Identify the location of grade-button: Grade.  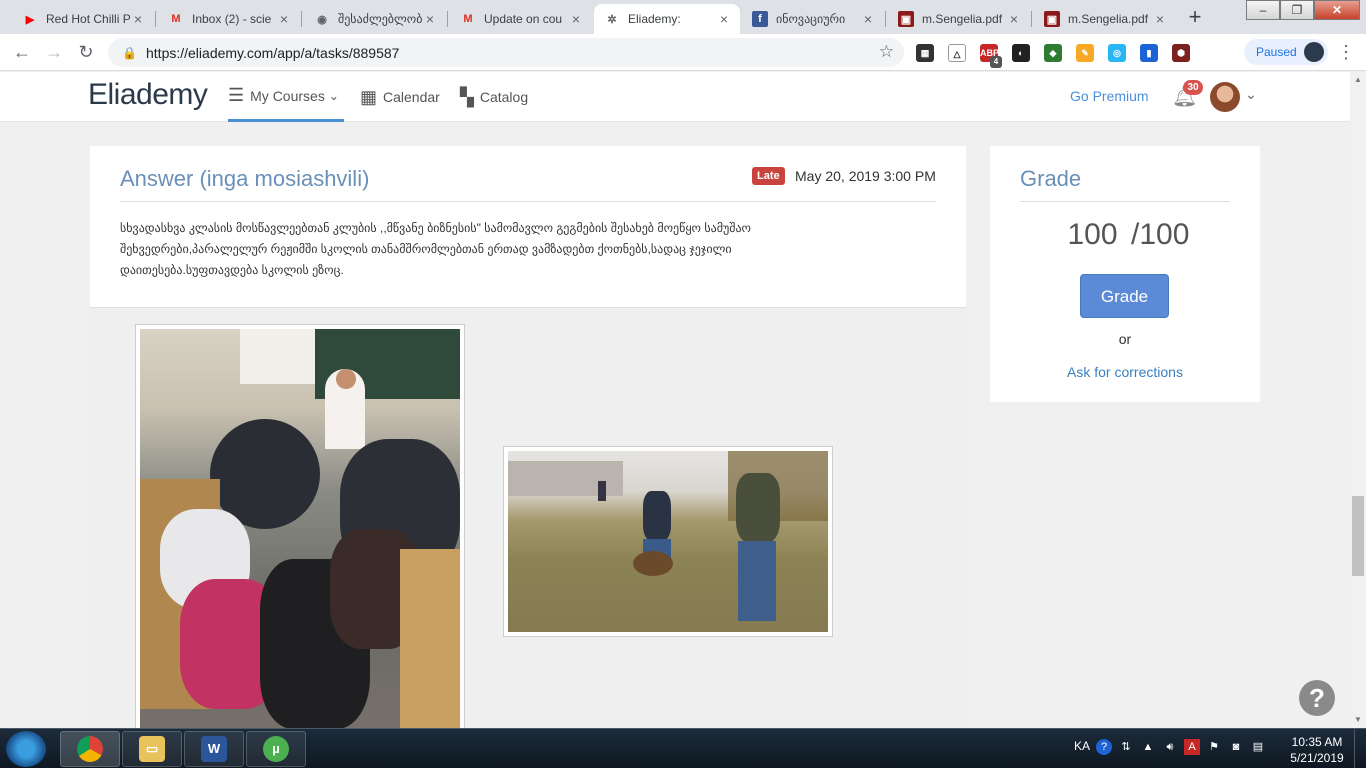
(1124, 296).